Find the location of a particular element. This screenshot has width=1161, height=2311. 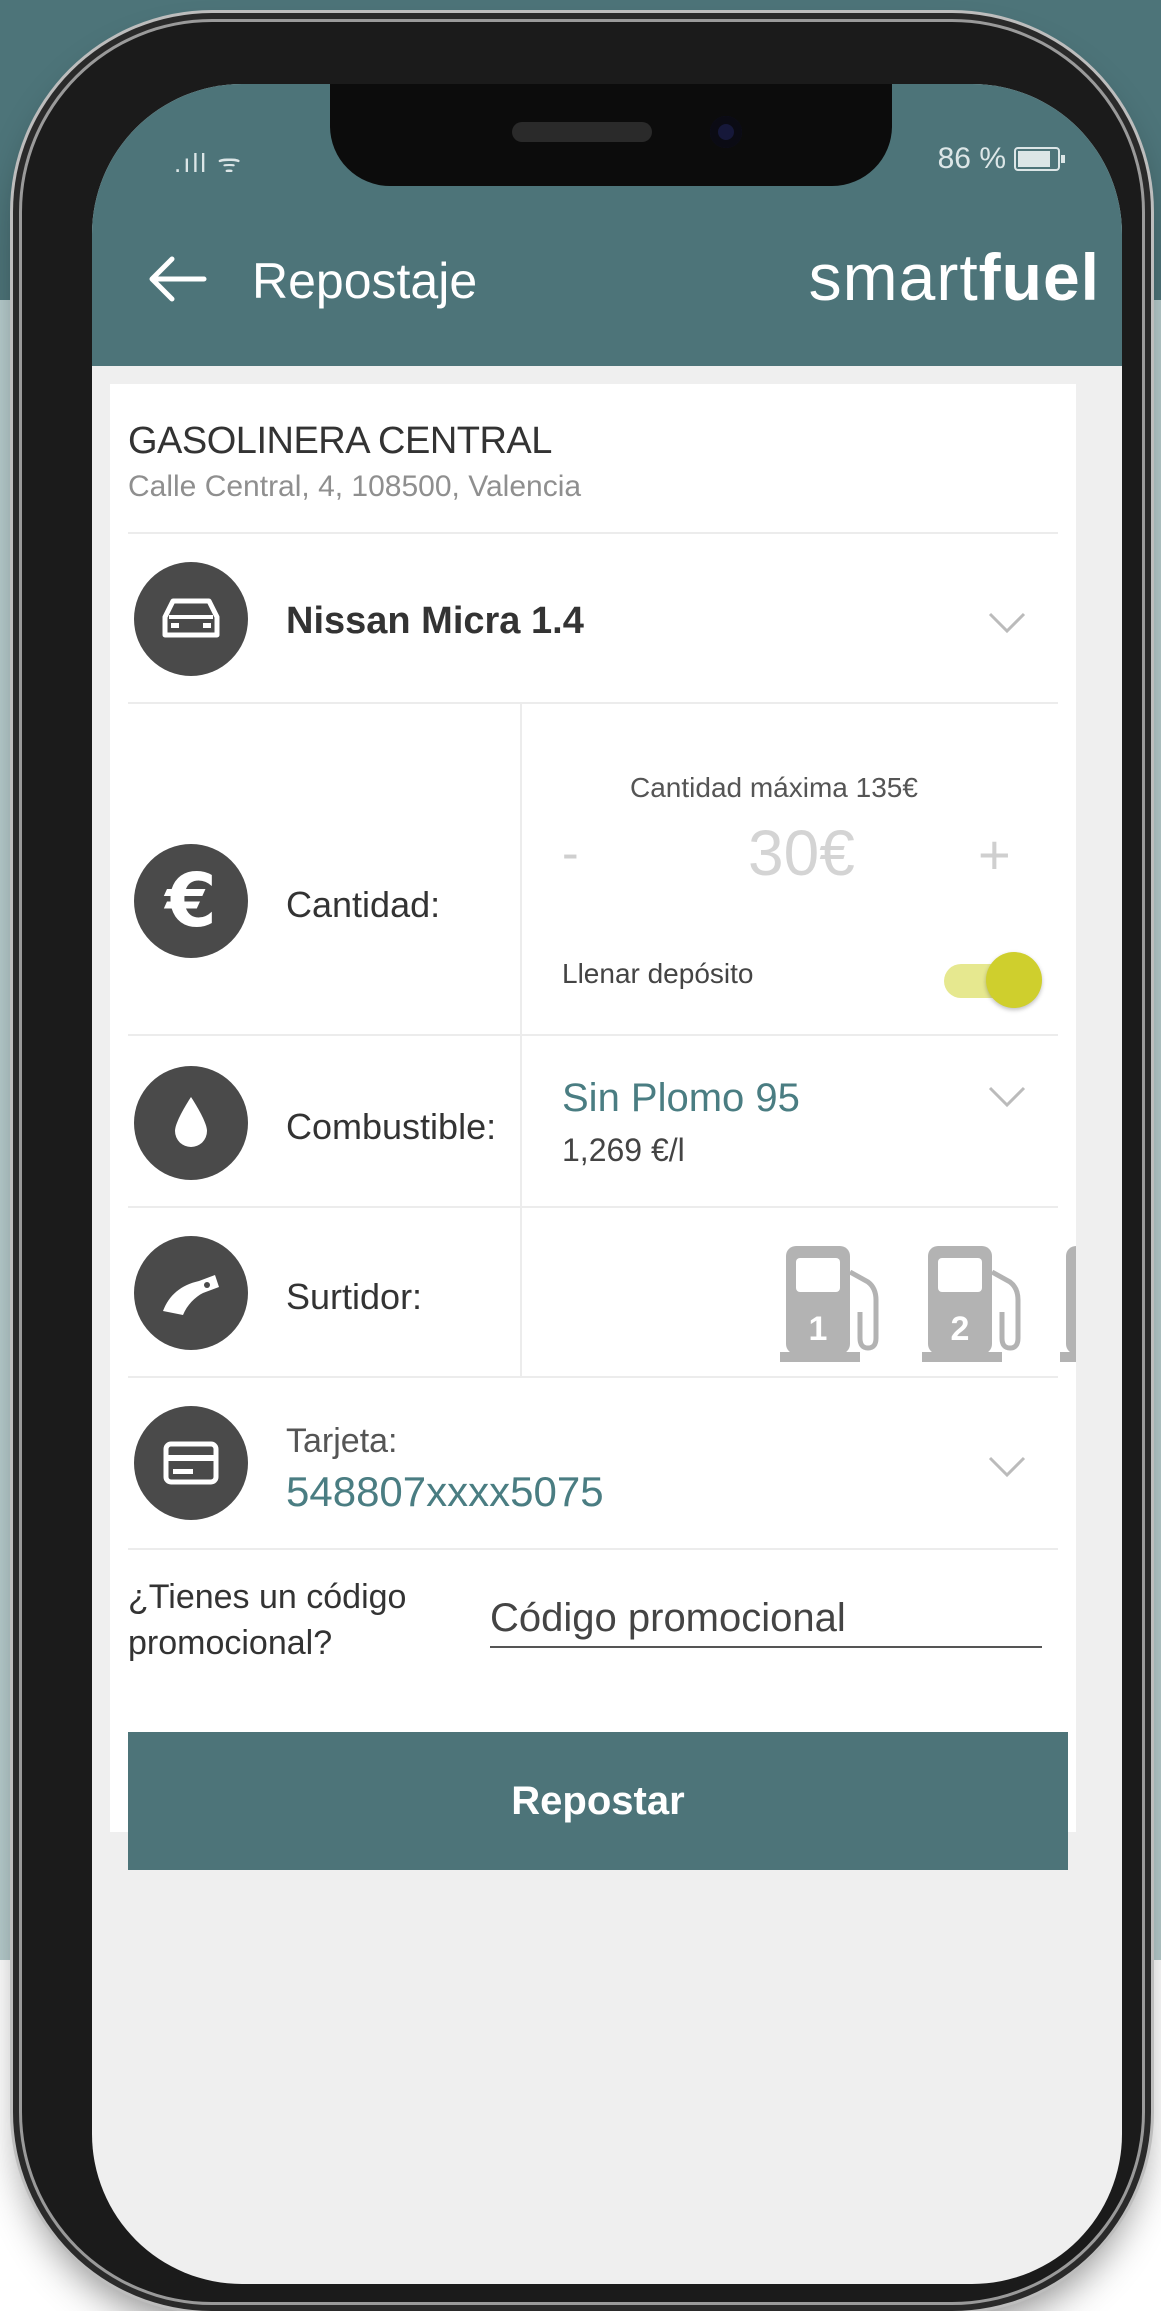

vehicle-name: Nissan Micra 1.4 is located at coordinates (435, 621).